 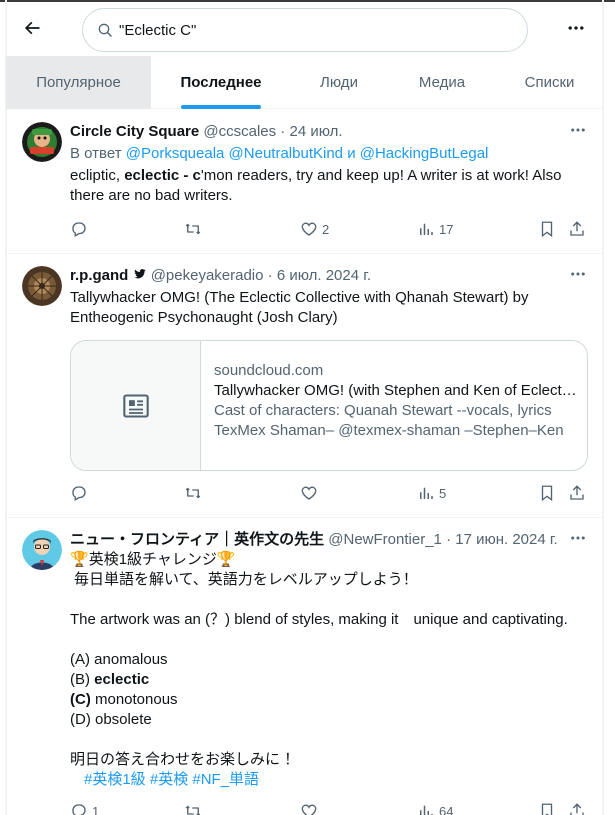 I want to click on tweet-line: 毎日単語を解いて、英語力をレベルアップしよう！, so click(x=246, y=579).